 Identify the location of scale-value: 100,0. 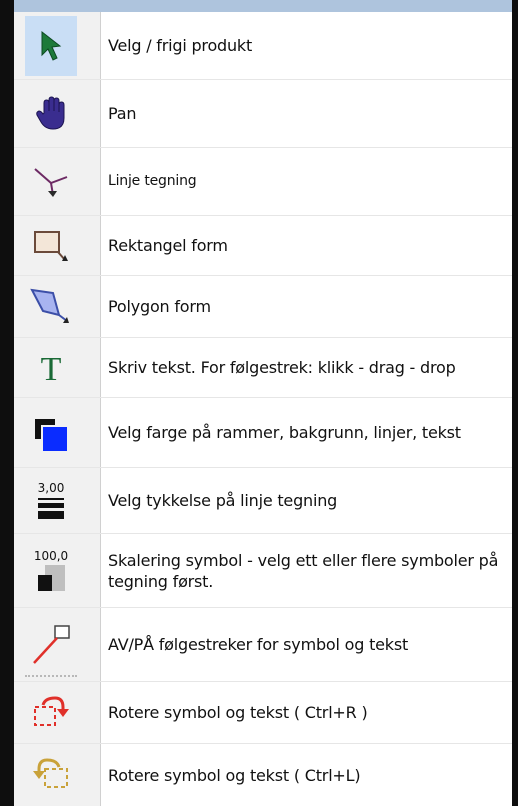
(51, 556).